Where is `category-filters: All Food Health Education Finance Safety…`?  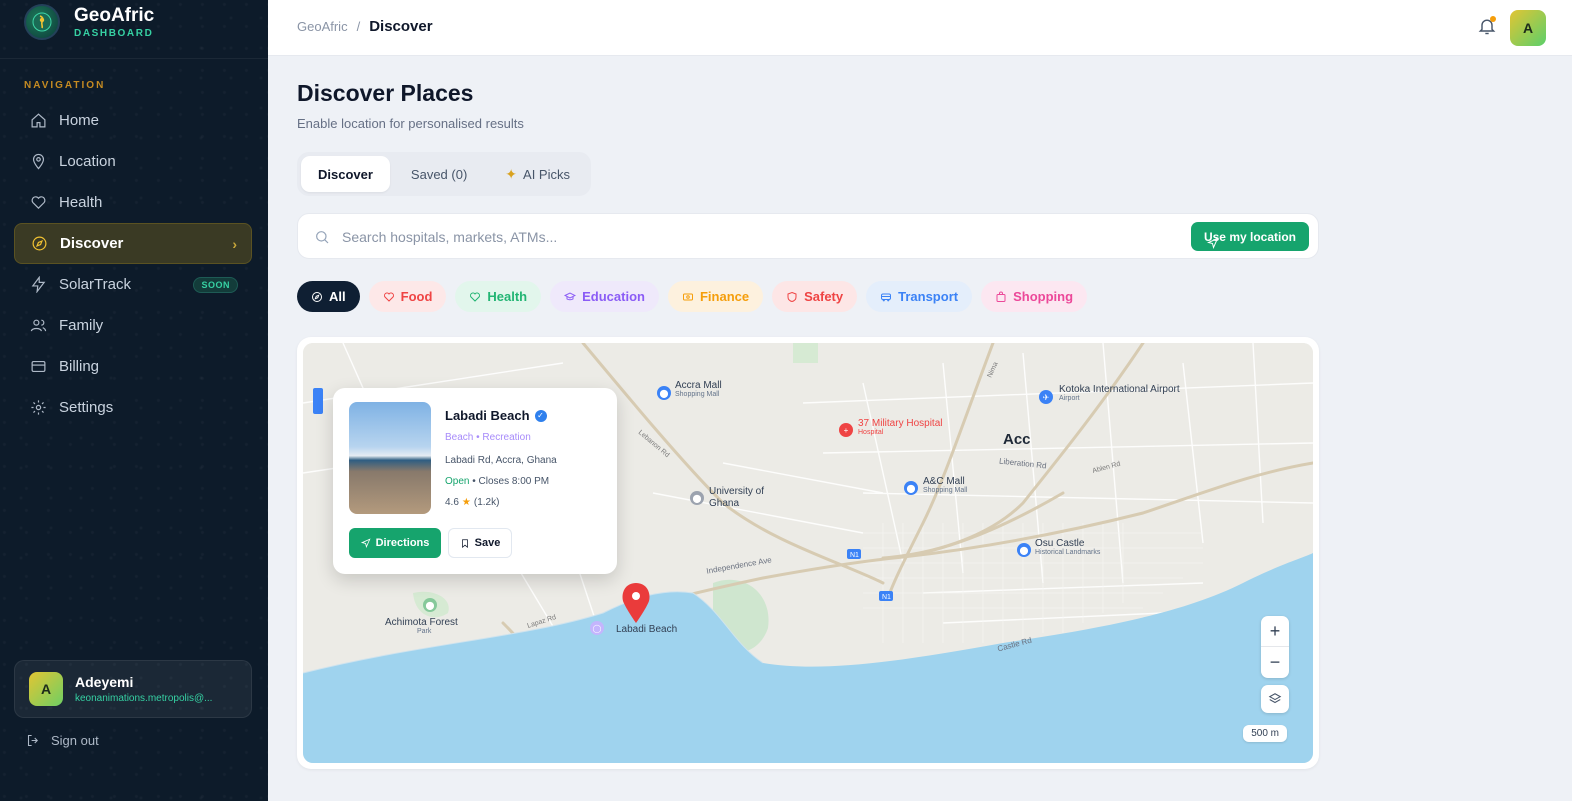 category-filters: All Food Health Education Finance Safety… is located at coordinates (692, 296).